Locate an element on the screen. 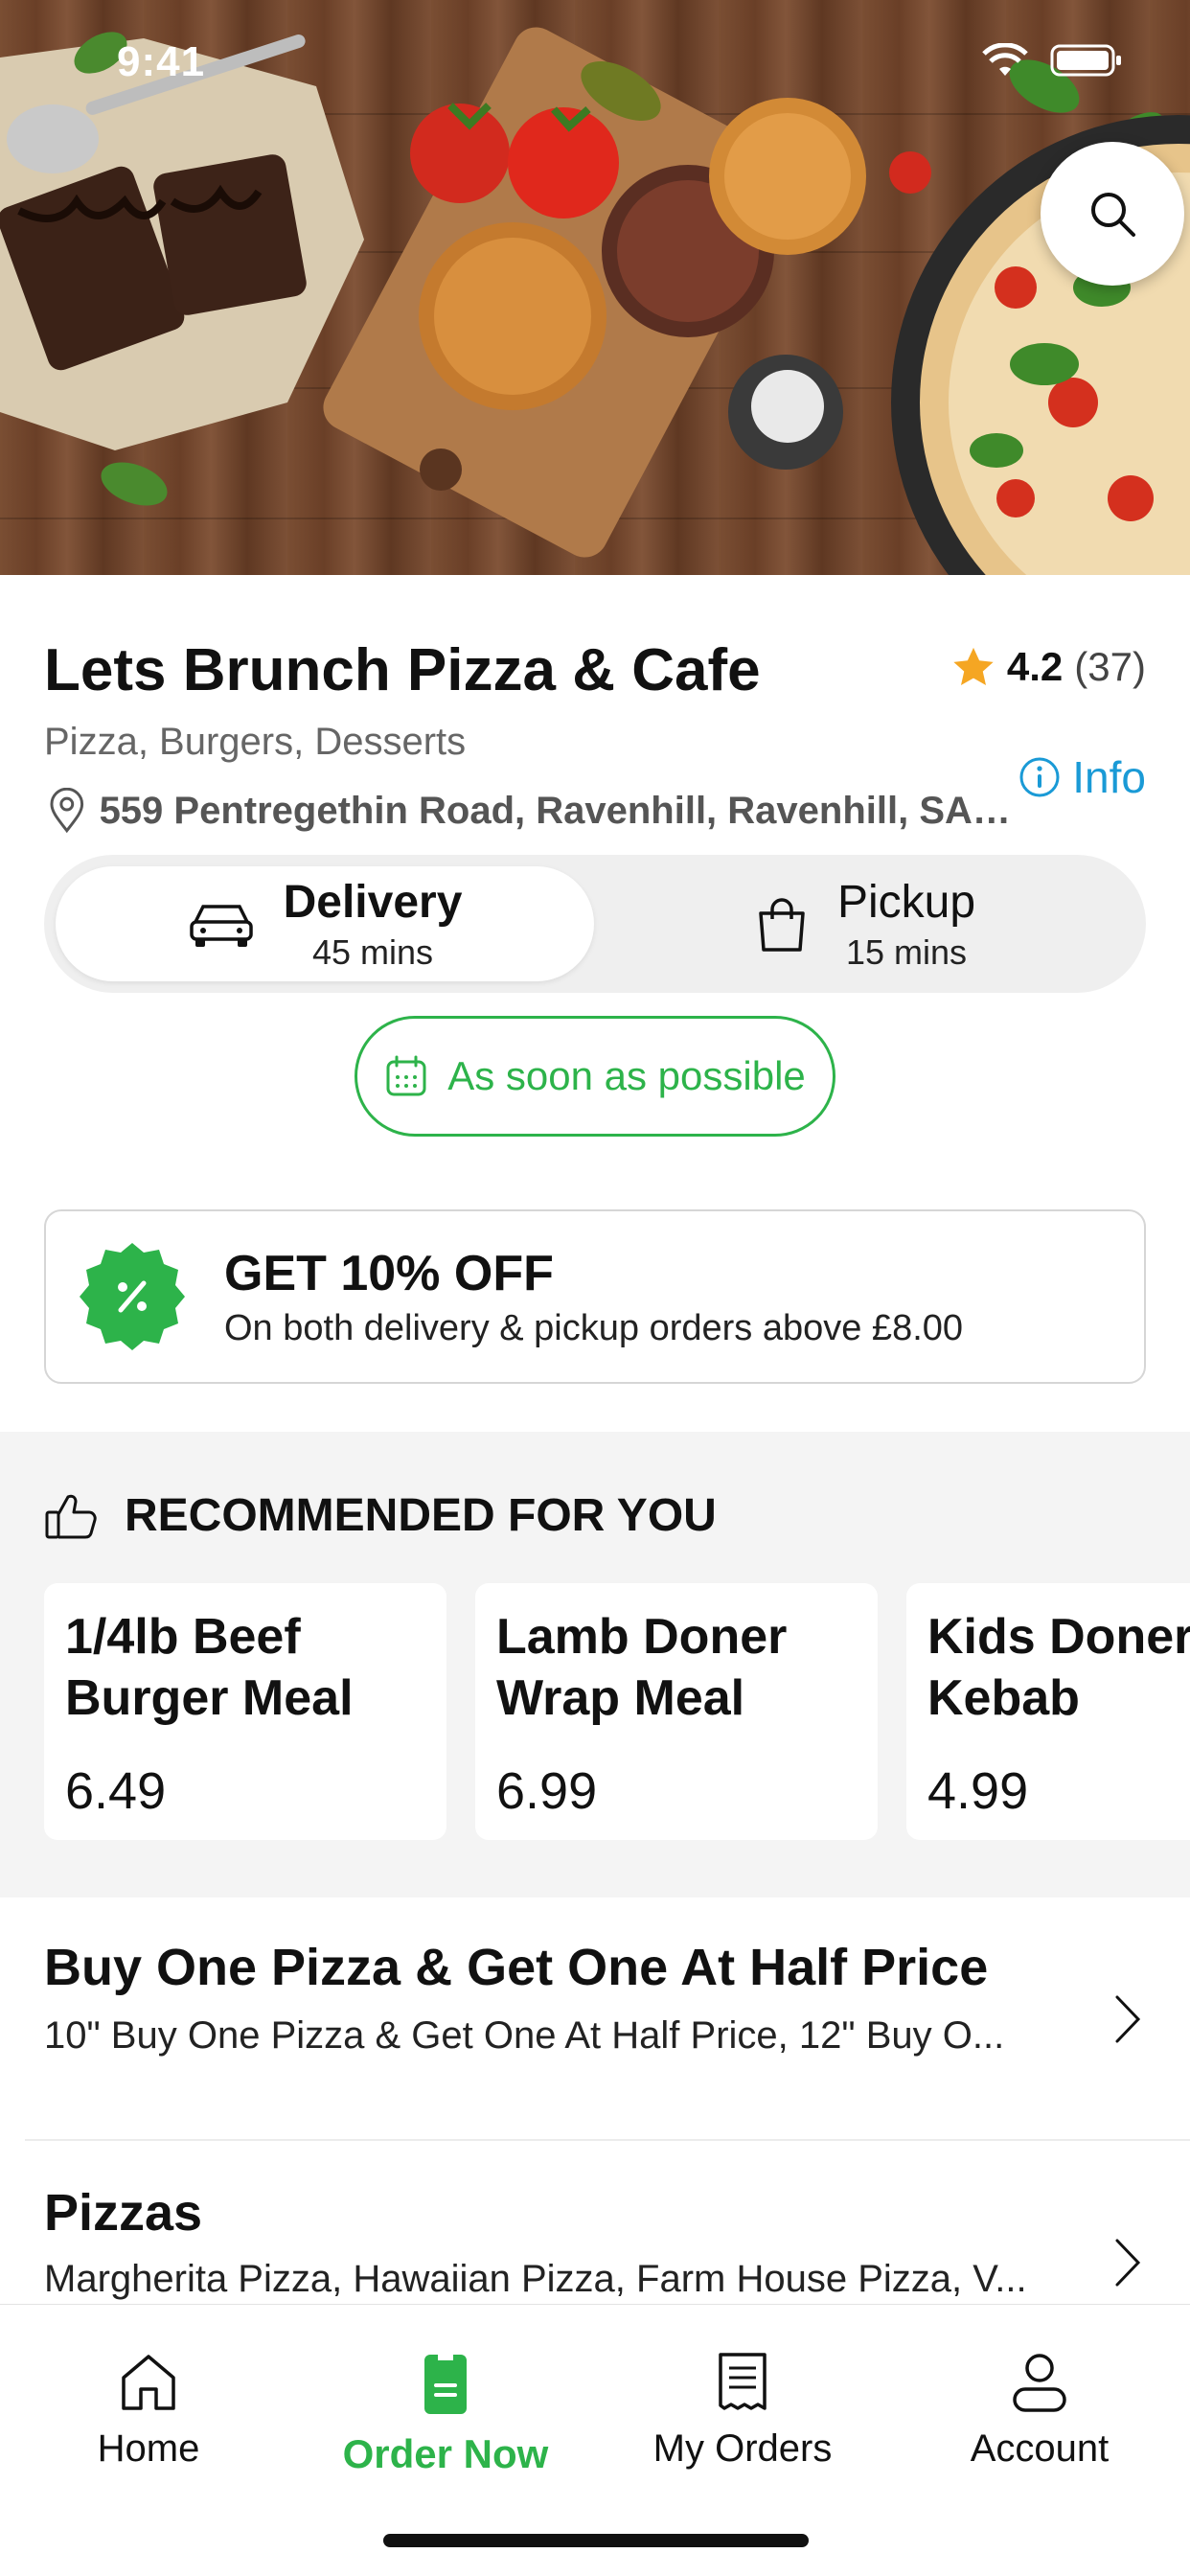  item-name: Kids Doner Kebab is located at coordinates (1059, 1667).